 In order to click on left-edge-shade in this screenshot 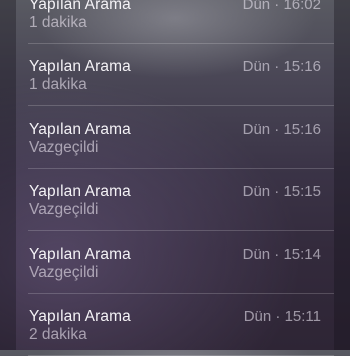, I will do `click(8, 175)`.